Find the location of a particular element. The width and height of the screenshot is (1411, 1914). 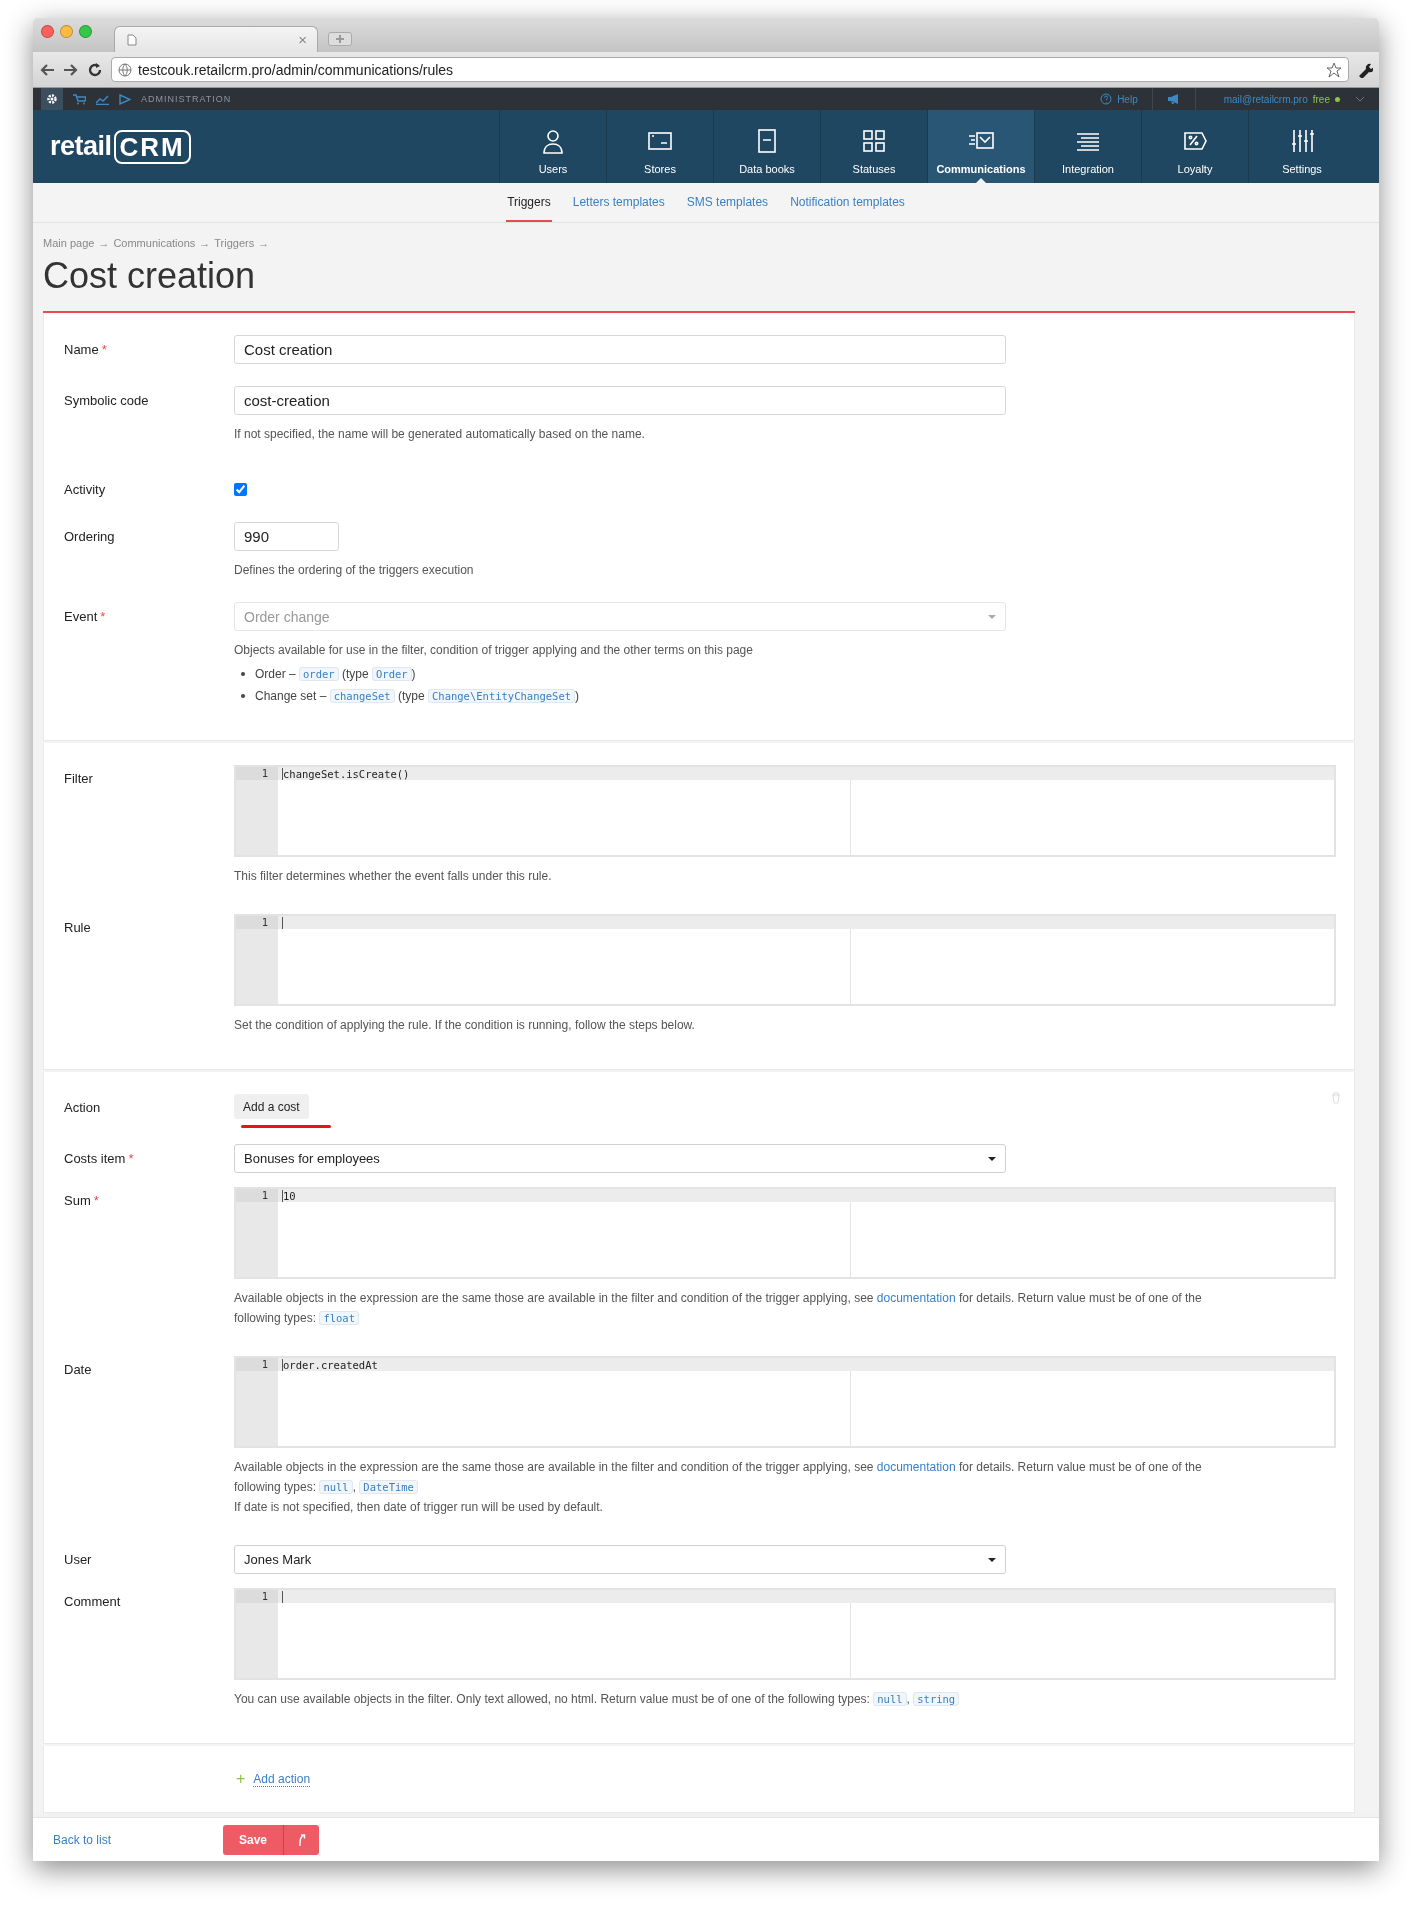

back-link: Back to list is located at coordinates (138, 1839).